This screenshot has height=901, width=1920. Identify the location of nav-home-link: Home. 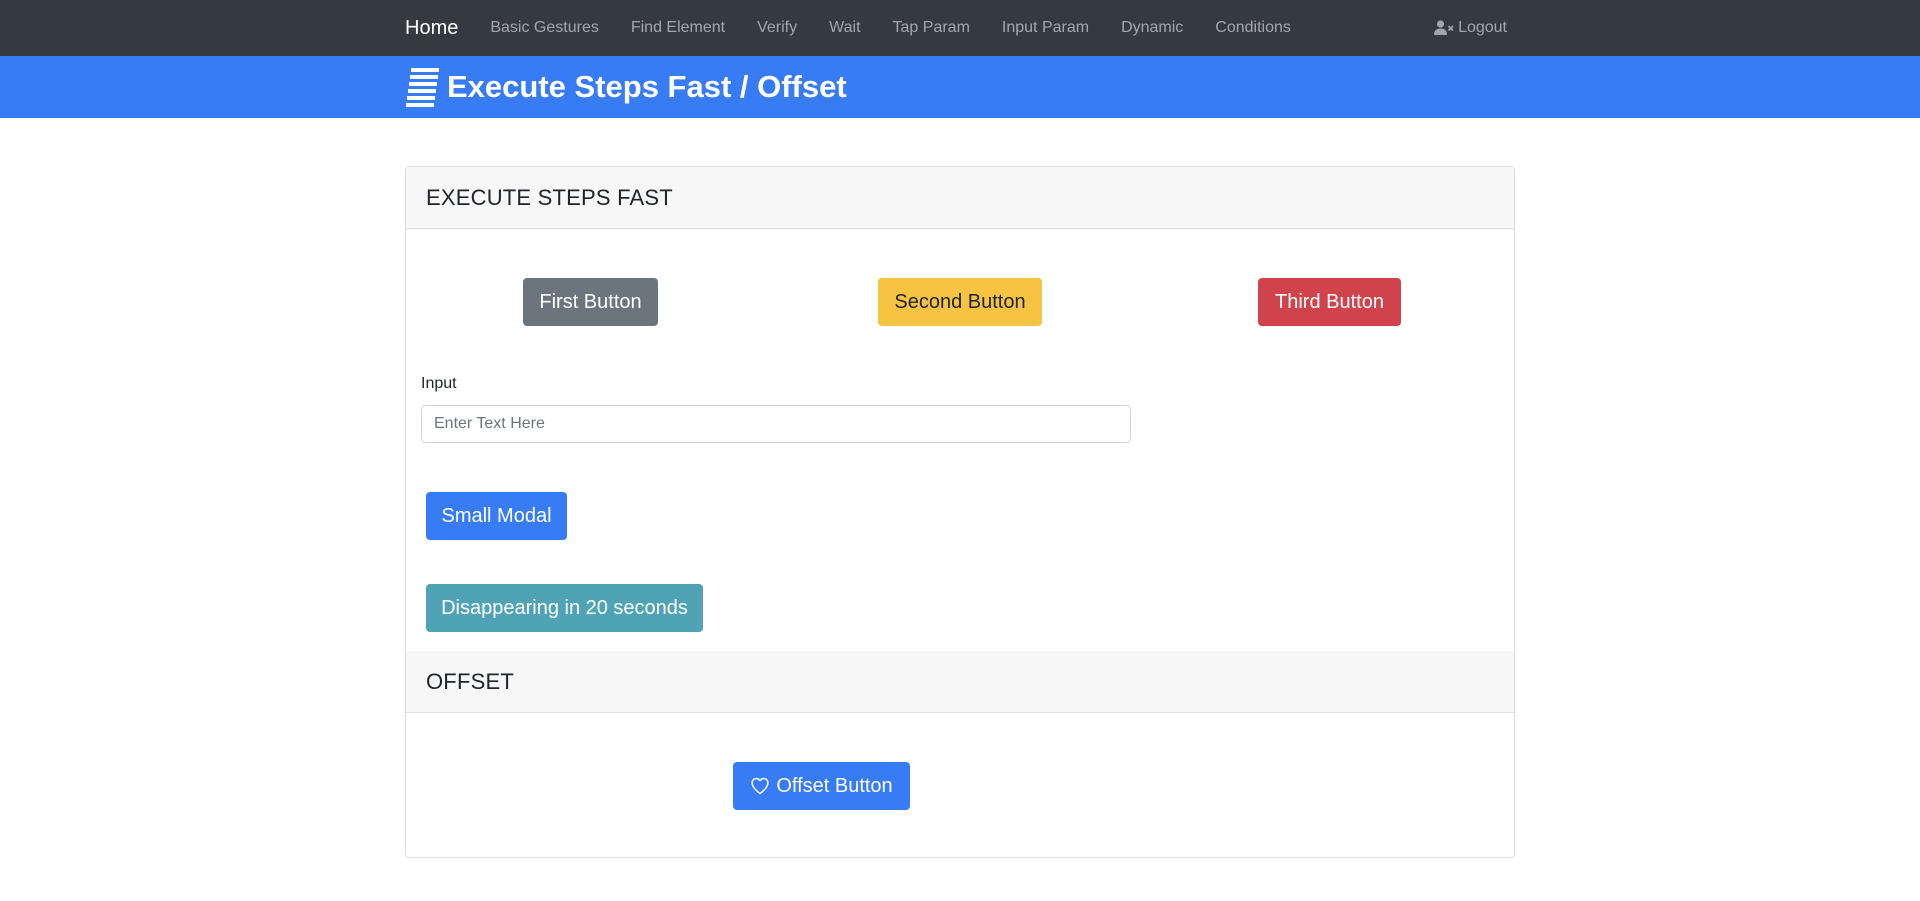
(431, 28).